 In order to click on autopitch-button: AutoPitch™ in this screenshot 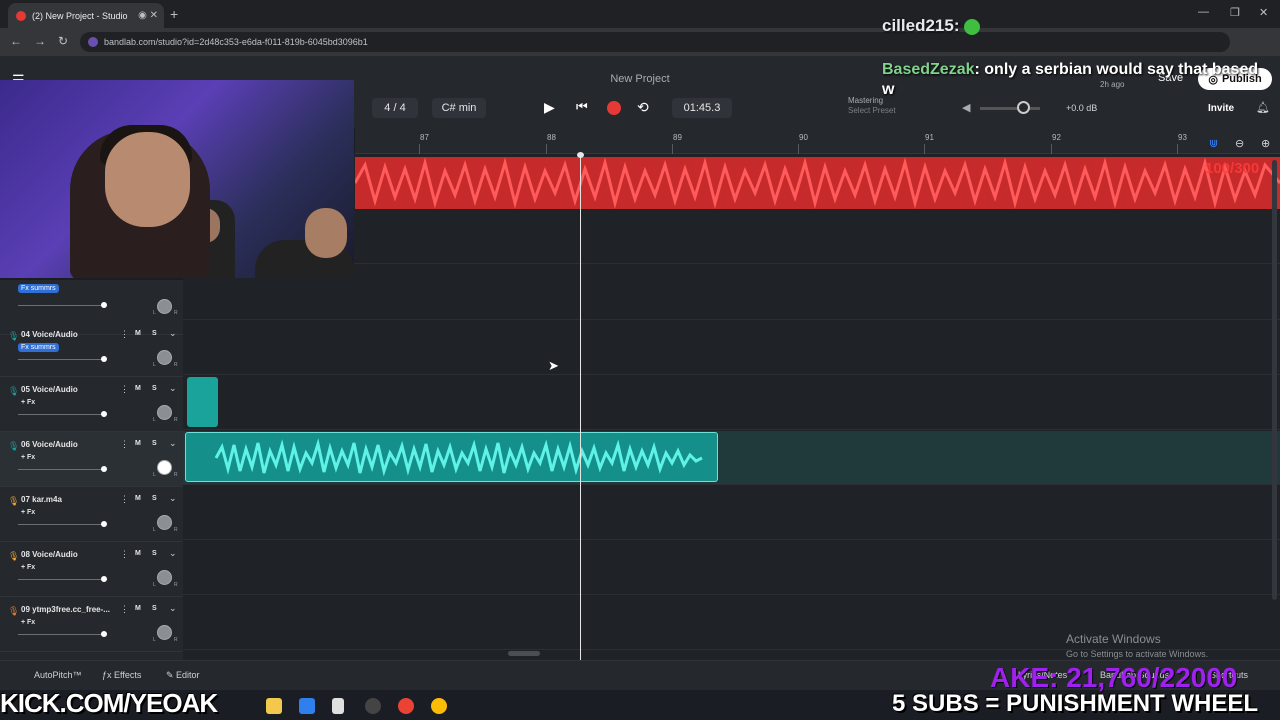, I will do `click(58, 675)`.